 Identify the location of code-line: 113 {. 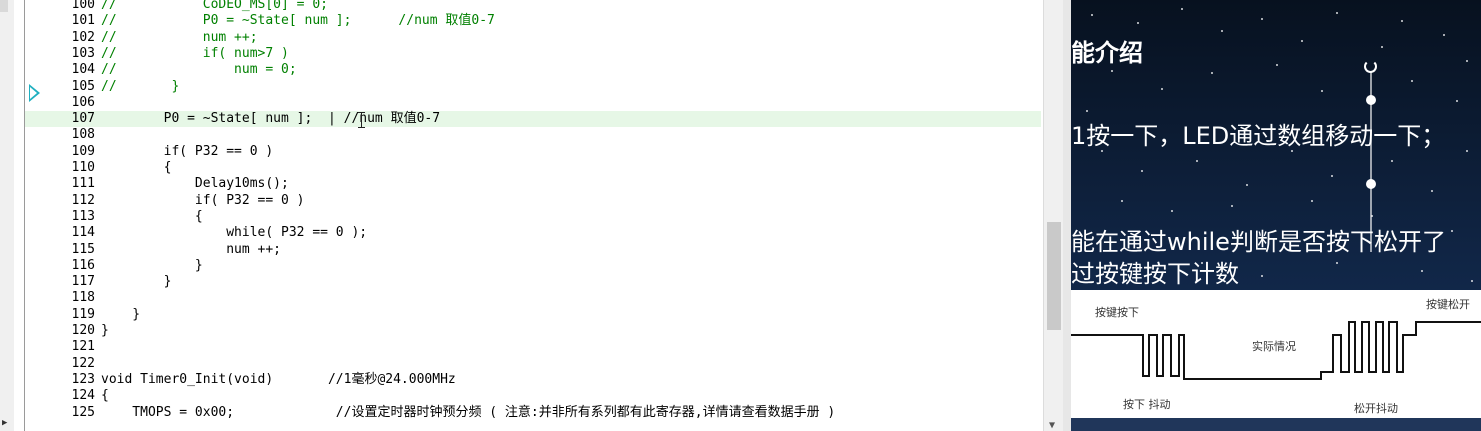
(533, 217).